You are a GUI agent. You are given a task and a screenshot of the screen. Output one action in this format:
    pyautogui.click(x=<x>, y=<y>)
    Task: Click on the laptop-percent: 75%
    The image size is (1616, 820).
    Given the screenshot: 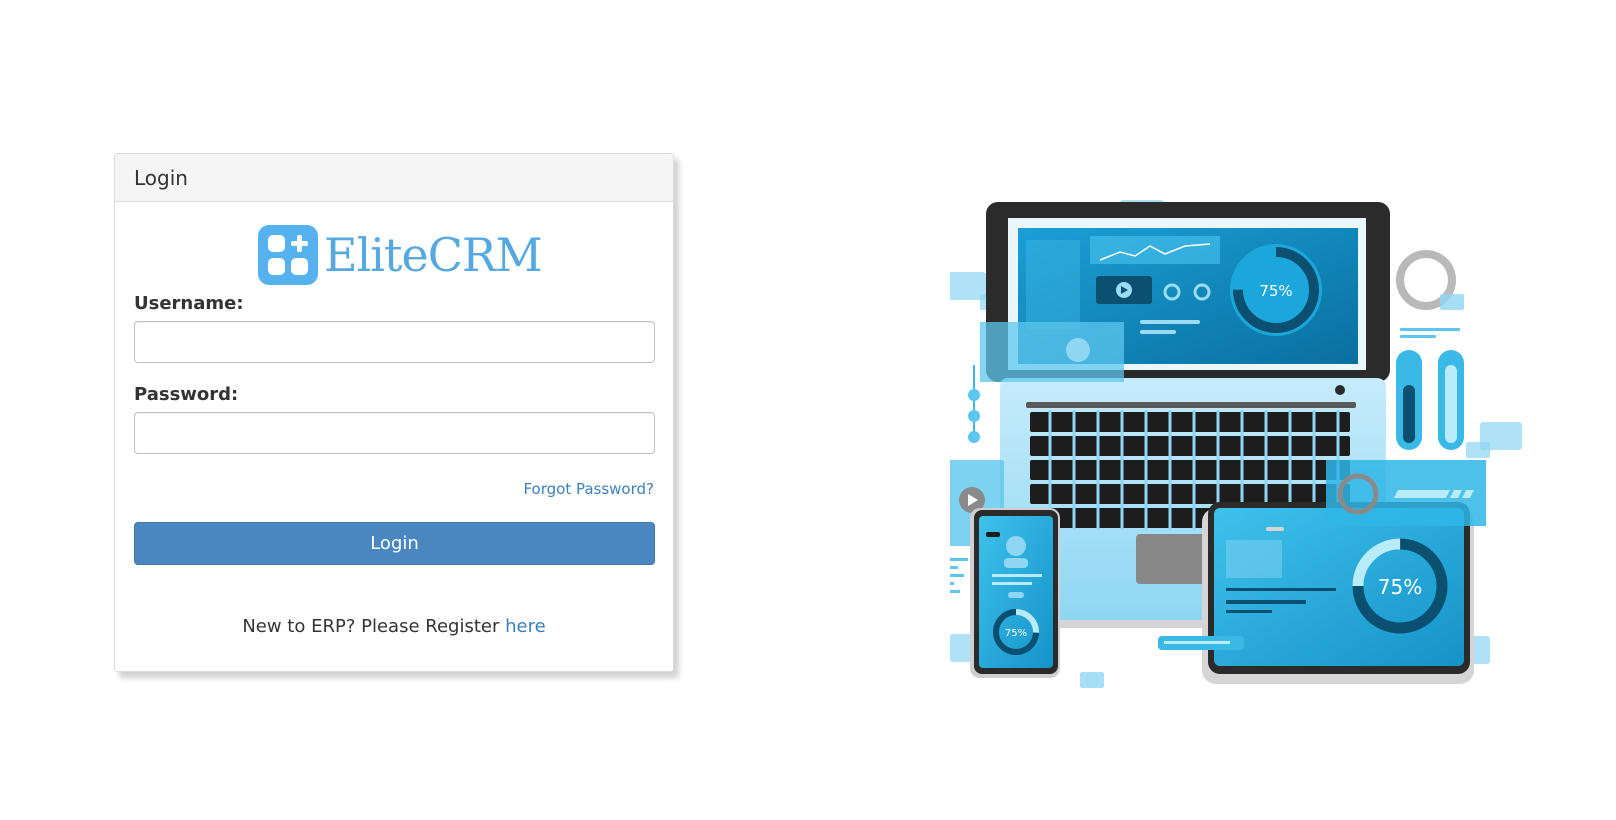 What is the action you would take?
    pyautogui.click(x=1275, y=291)
    